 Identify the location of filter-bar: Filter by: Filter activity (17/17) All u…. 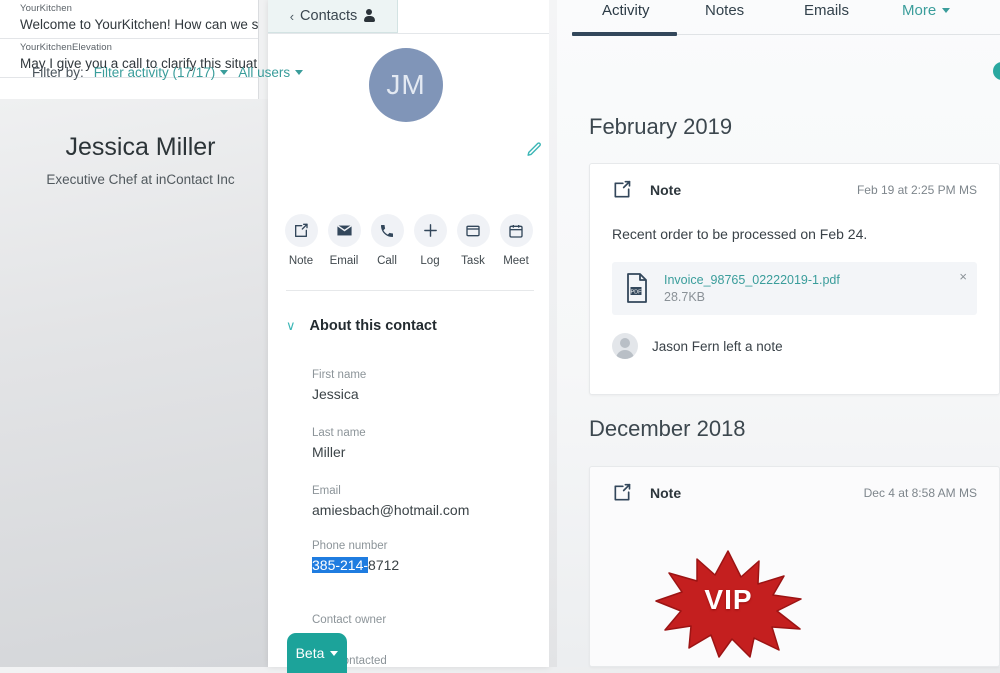
(168, 72).